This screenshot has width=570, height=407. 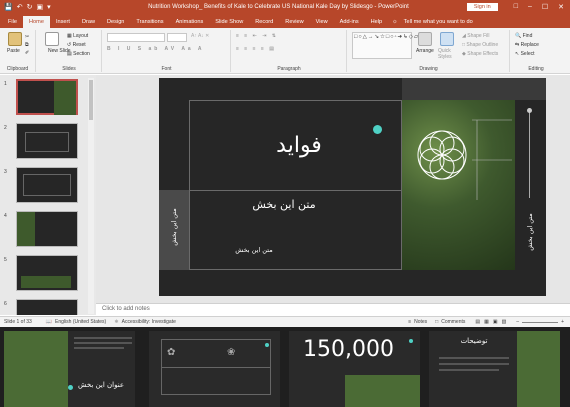 I want to click on view-buttons: ▤▦▣▧, so click(x=492, y=322).